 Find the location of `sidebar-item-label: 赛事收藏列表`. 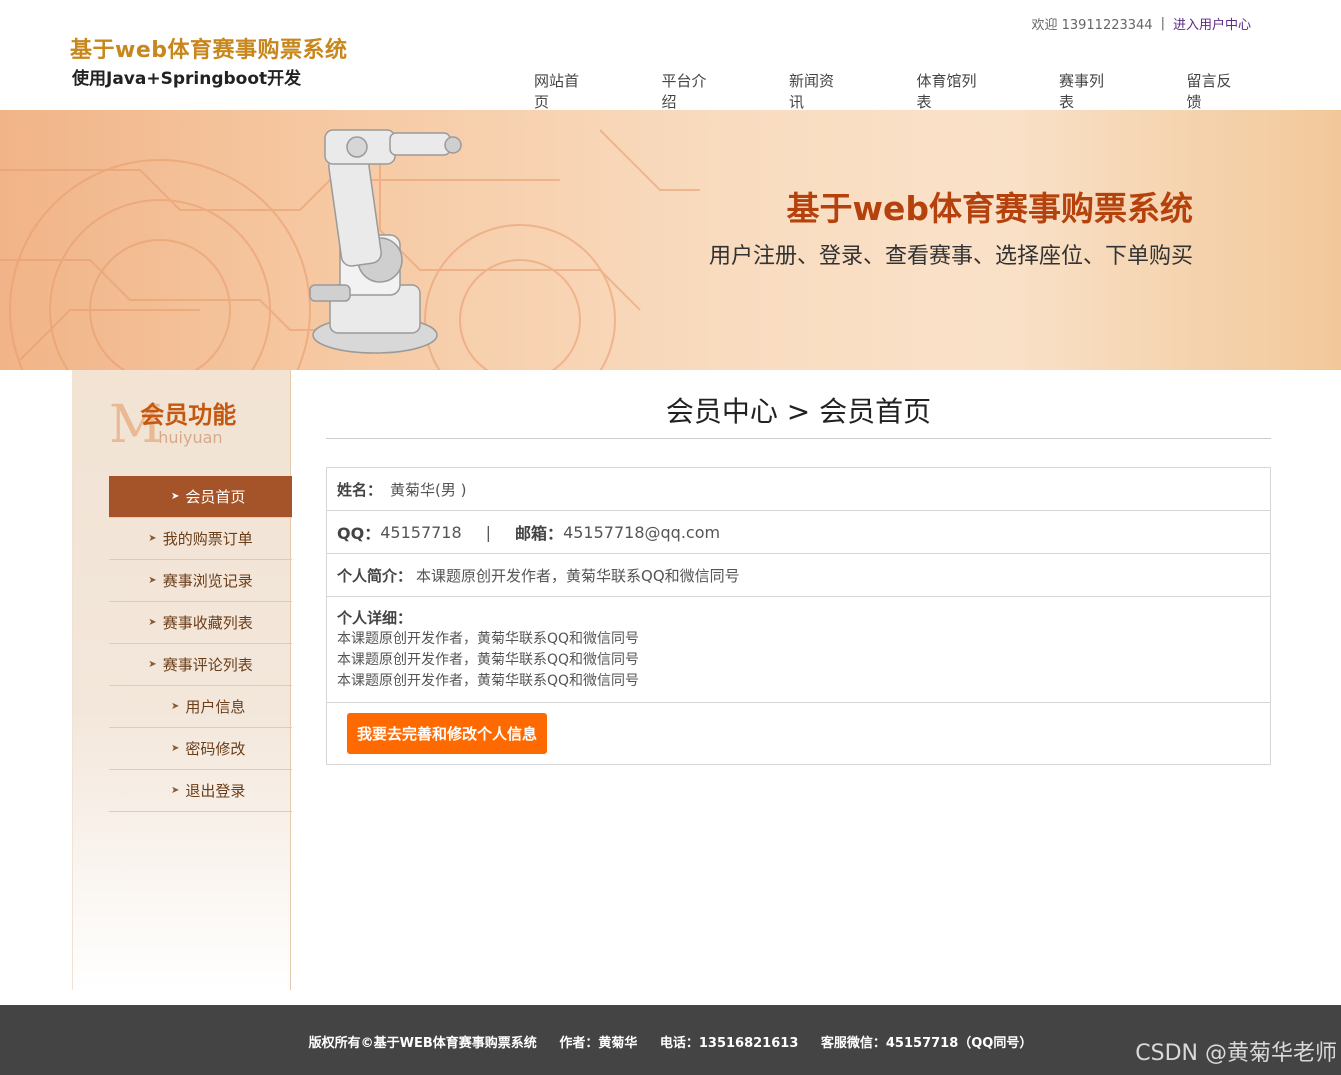

sidebar-item-label: 赛事收藏列表 is located at coordinates (207, 623).